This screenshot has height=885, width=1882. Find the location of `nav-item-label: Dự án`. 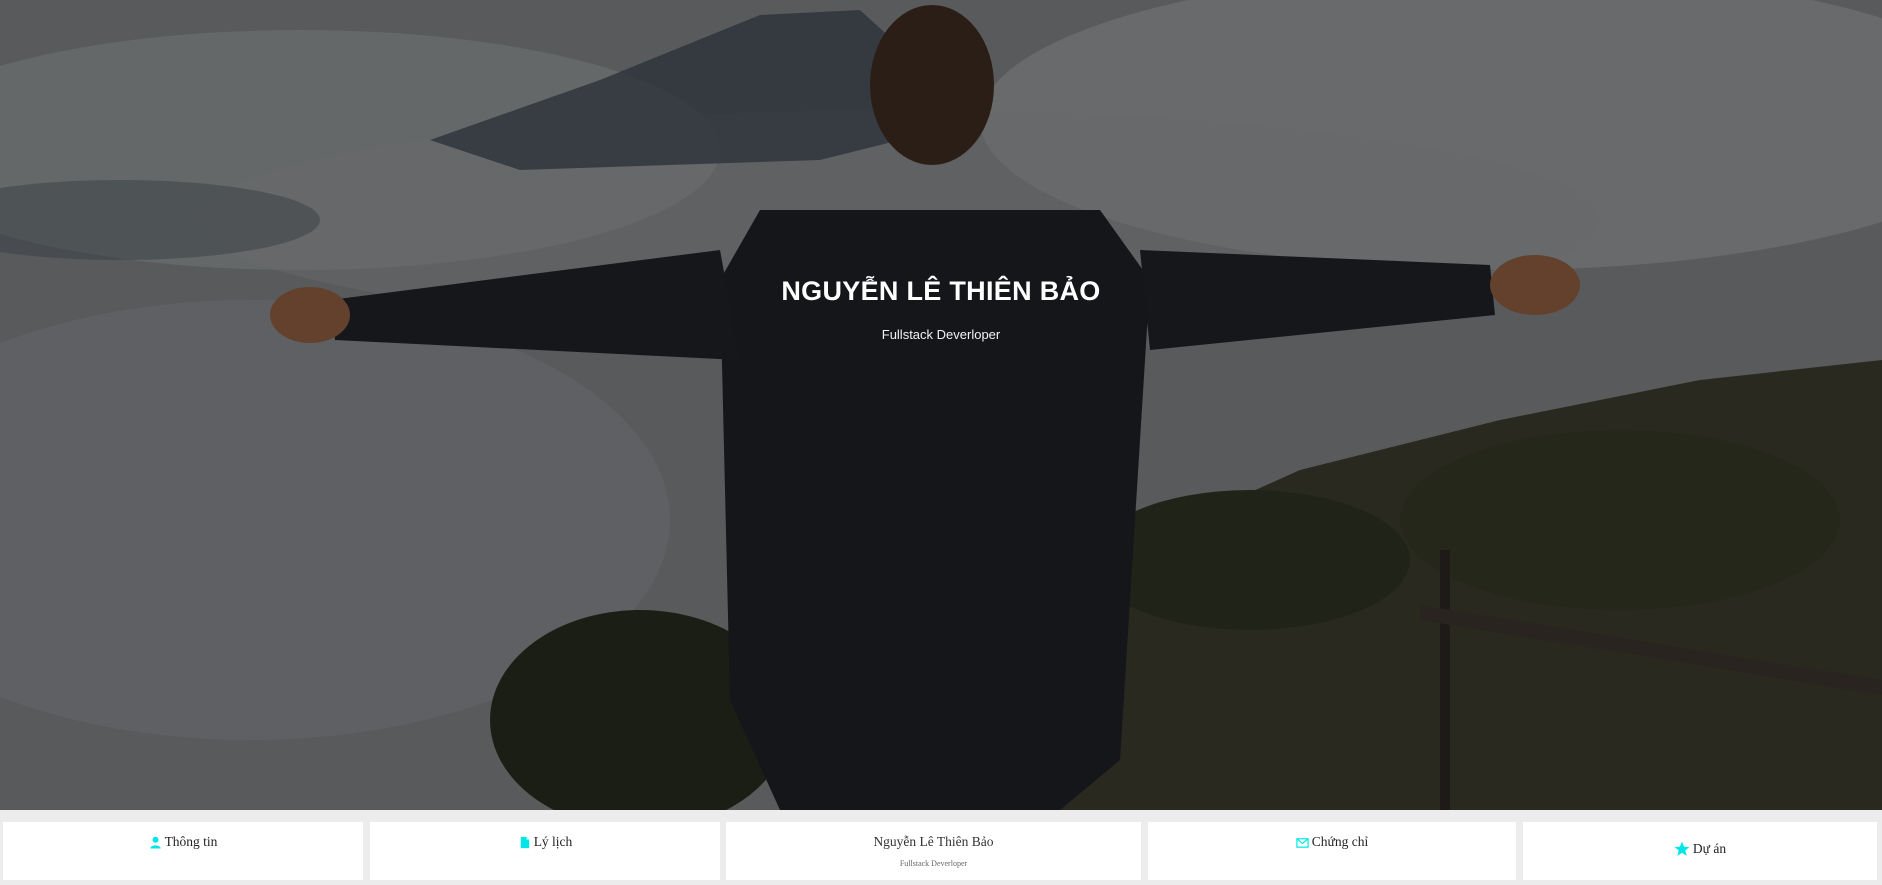

nav-item-label: Dự án is located at coordinates (1709, 848).